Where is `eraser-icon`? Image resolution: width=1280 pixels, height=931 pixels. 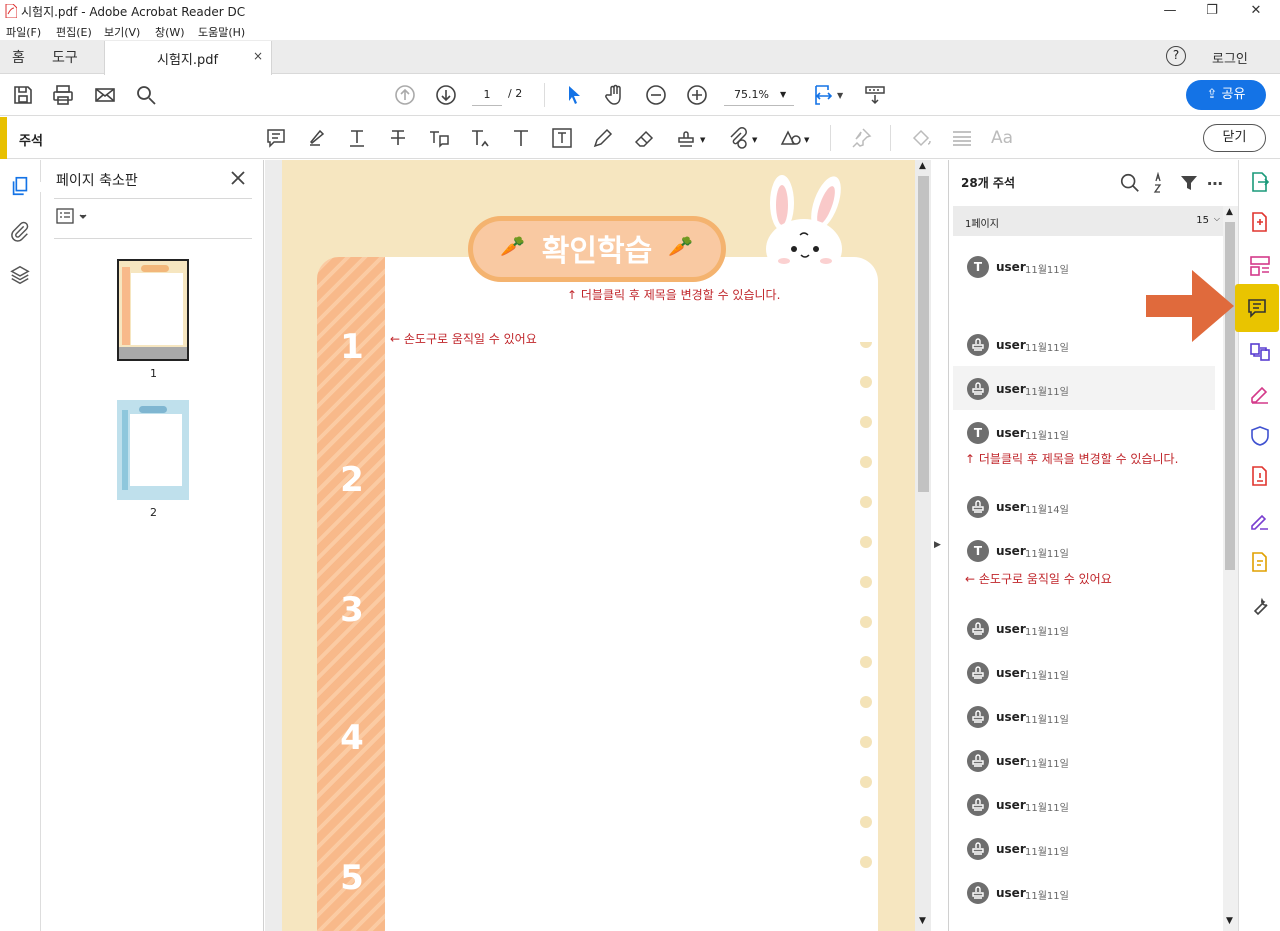 eraser-icon is located at coordinates (644, 138).